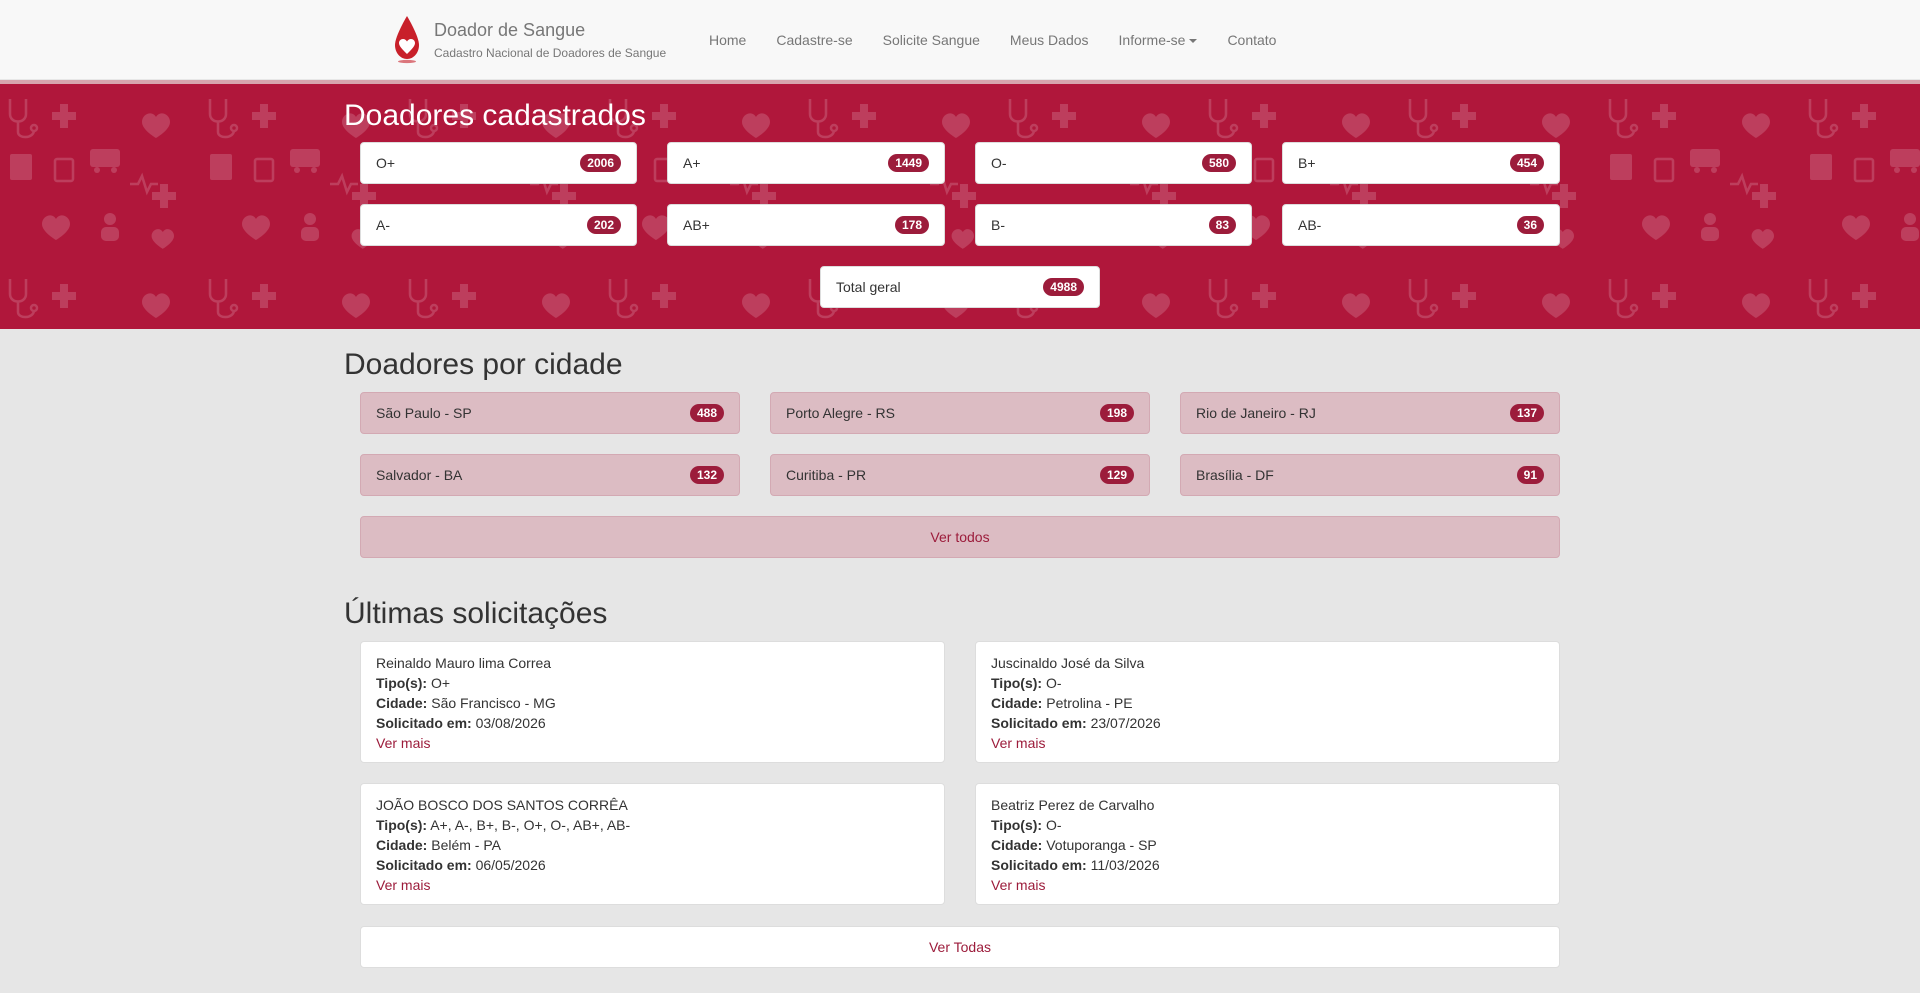 Image resolution: width=1920 pixels, height=993 pixels. I want to click on city-item: Curitiba - PR 129, so click(960, 475).